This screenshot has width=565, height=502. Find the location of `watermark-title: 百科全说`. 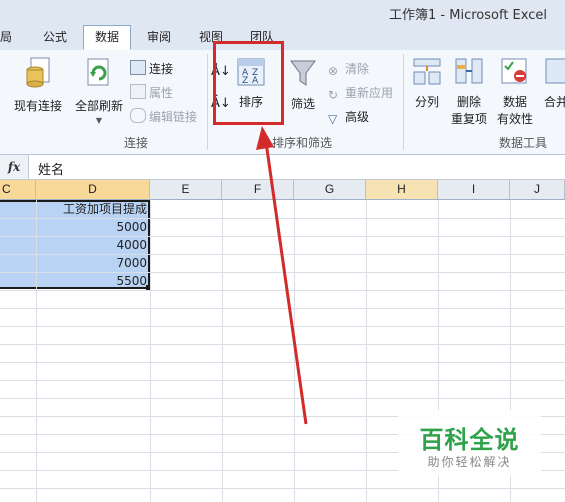

watermark-title: 百科全说 is located at coordinates (469, 440).